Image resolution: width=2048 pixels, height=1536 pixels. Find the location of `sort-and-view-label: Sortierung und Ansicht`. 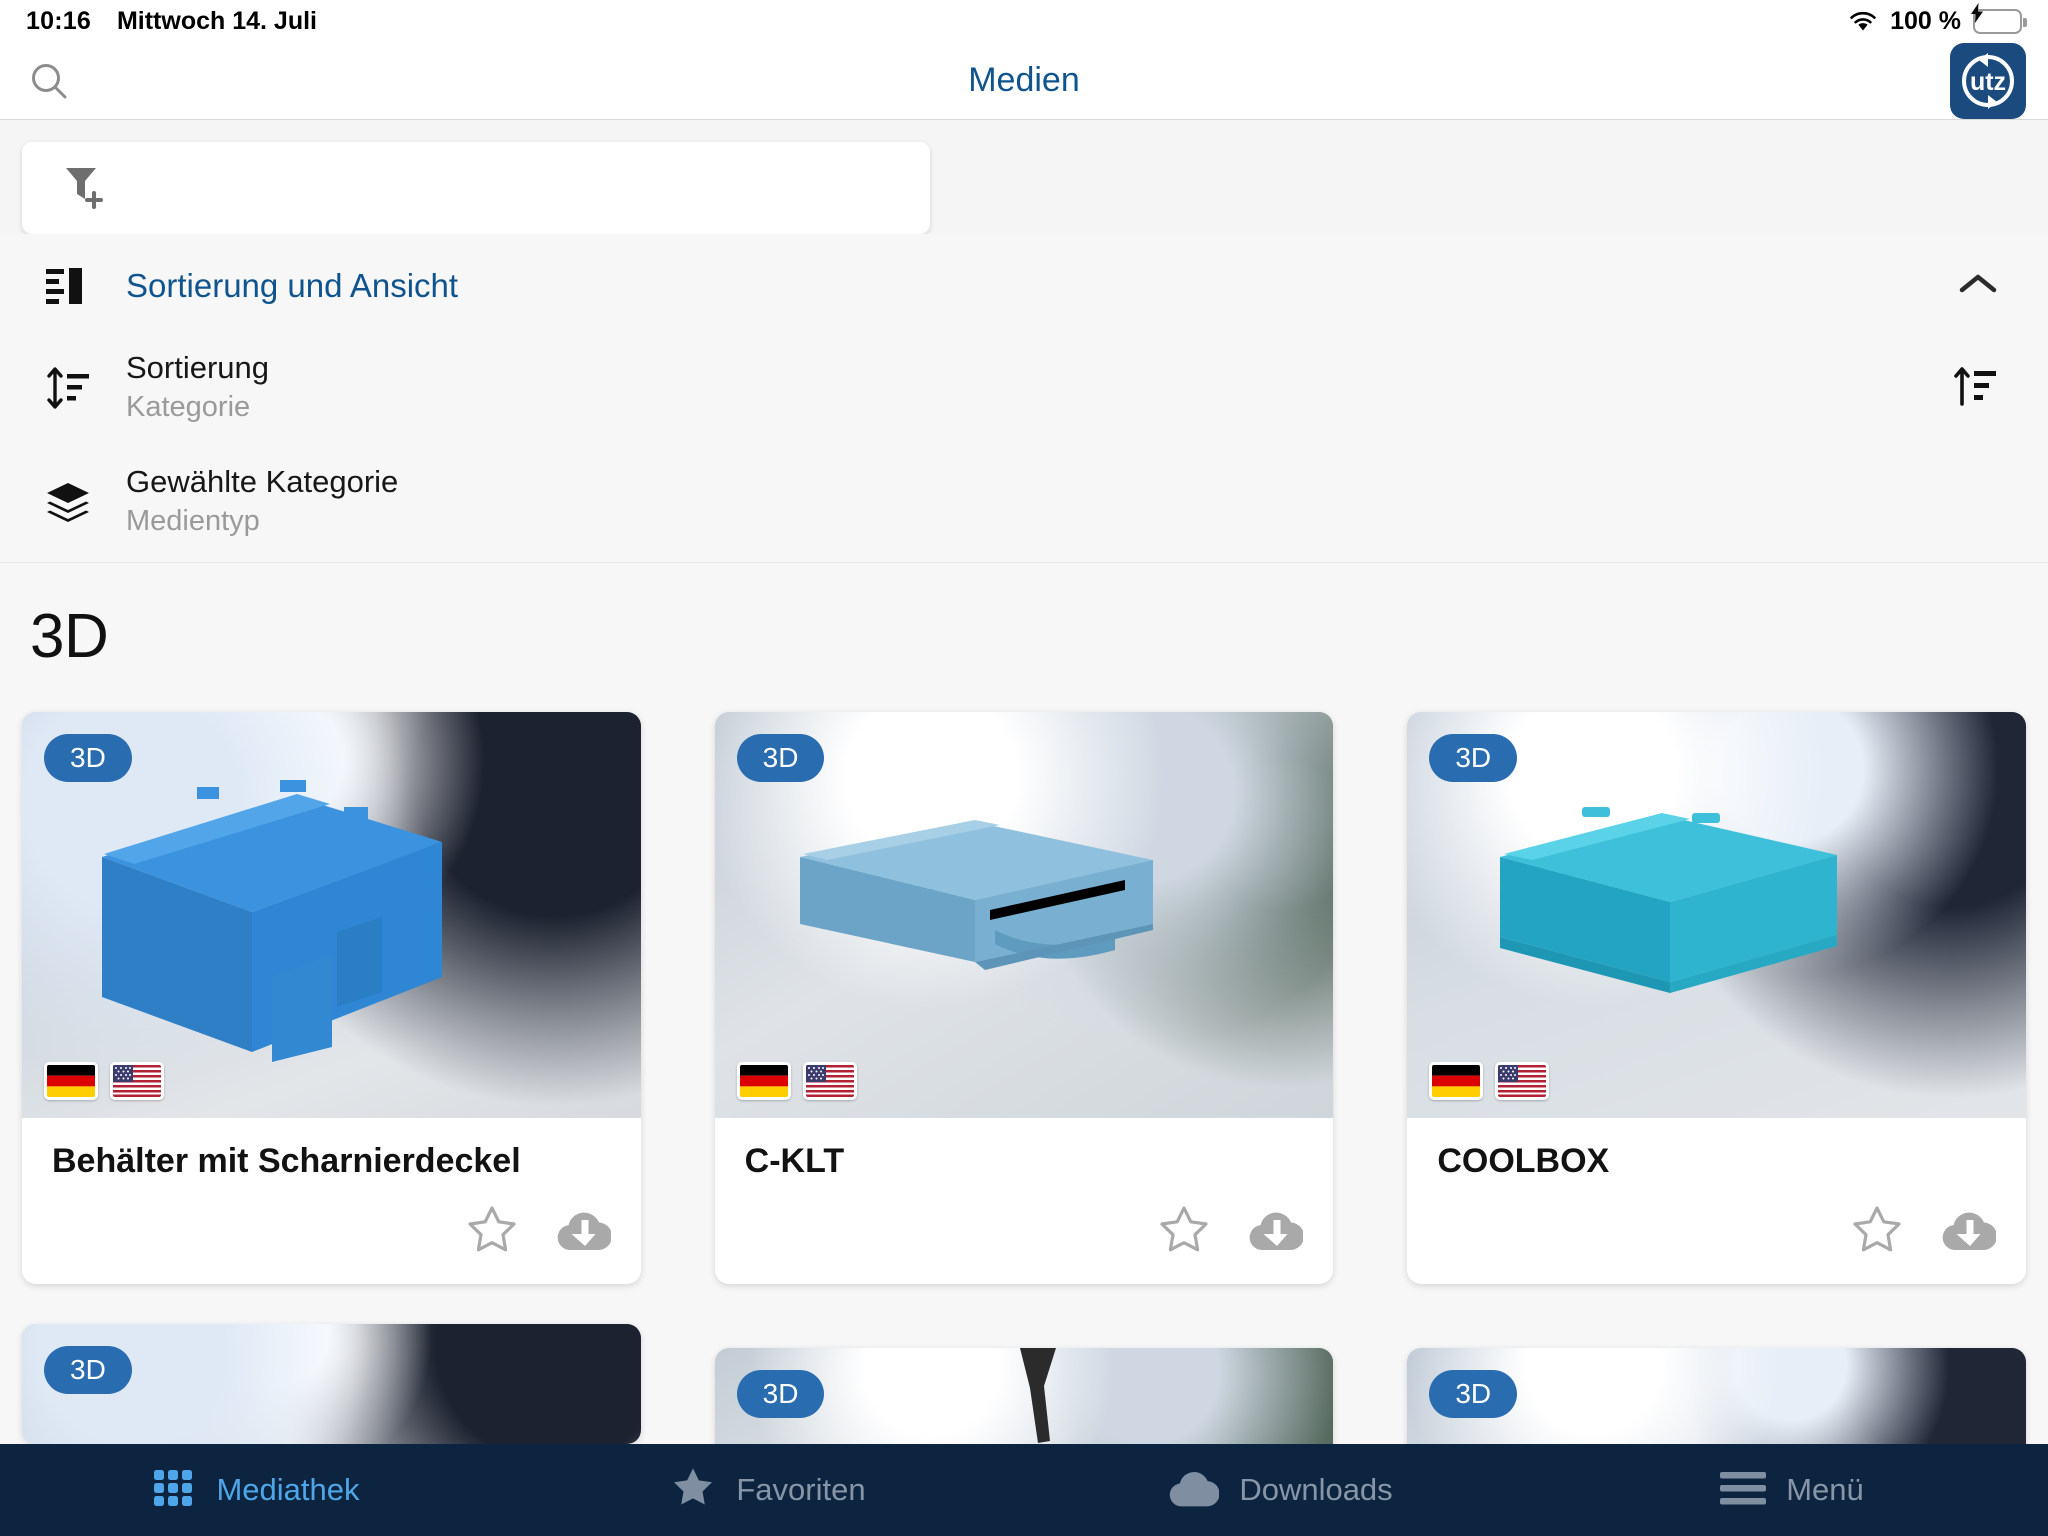

sort-and-view-label: Sortierung und Ansicht is located at coordinates (292, 285).